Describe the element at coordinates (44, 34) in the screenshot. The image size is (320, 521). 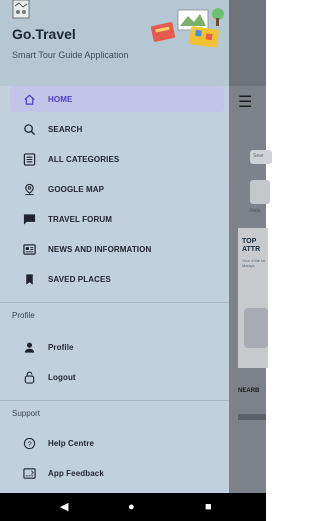
I see `app-name: Go.Travel` at that location.